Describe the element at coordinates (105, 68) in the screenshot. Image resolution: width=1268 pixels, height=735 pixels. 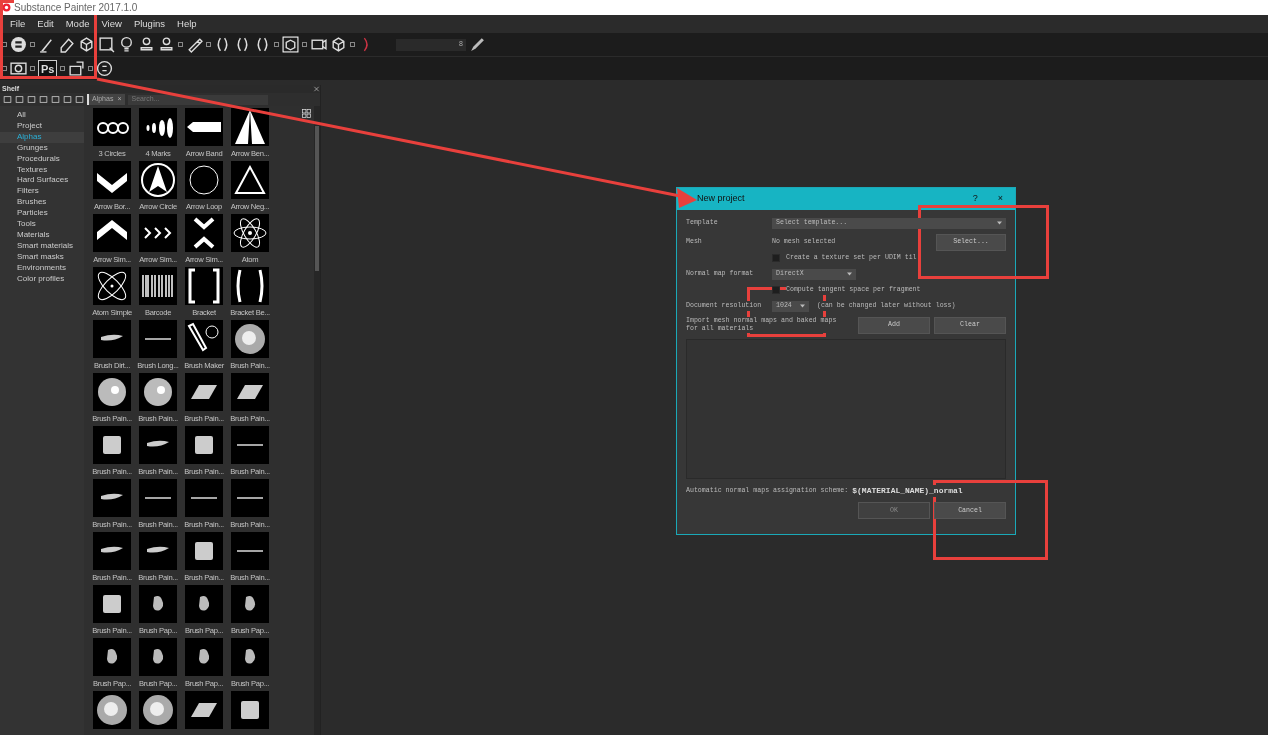
I see `s-circle-icon` at that location.